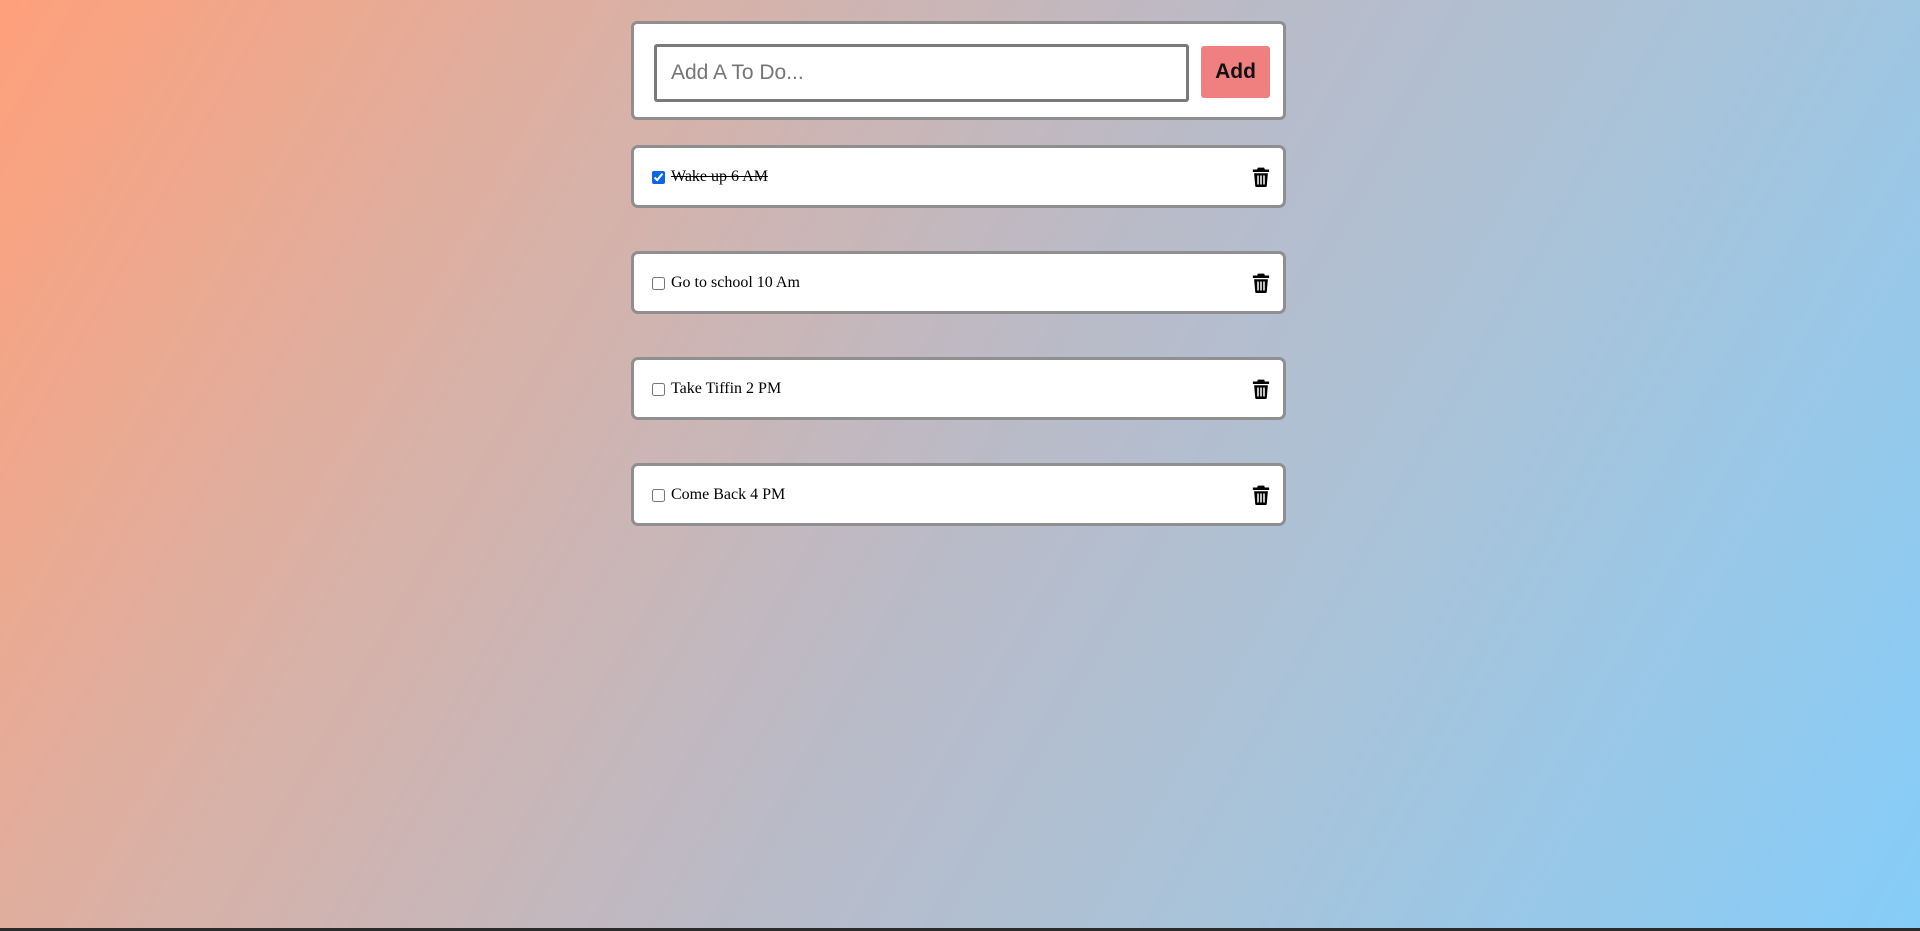 The width and height of the screenshot is (1920, 931). Describe the element at coordinates (921, 73) in the screenshot. I see `todo-input` at that location.